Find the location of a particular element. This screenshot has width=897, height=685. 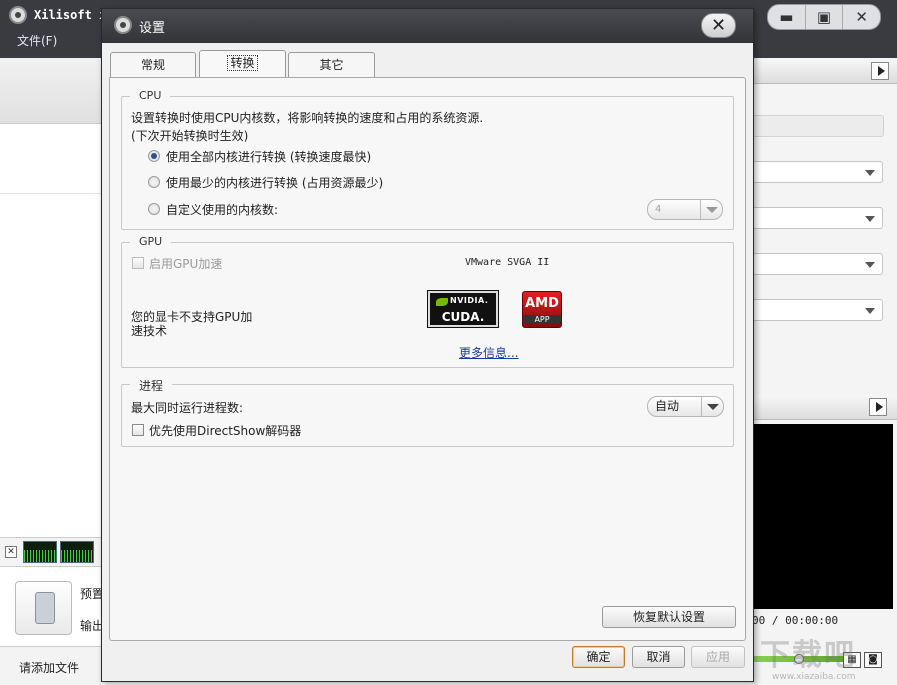

divider is located at coordinates (55, 193).